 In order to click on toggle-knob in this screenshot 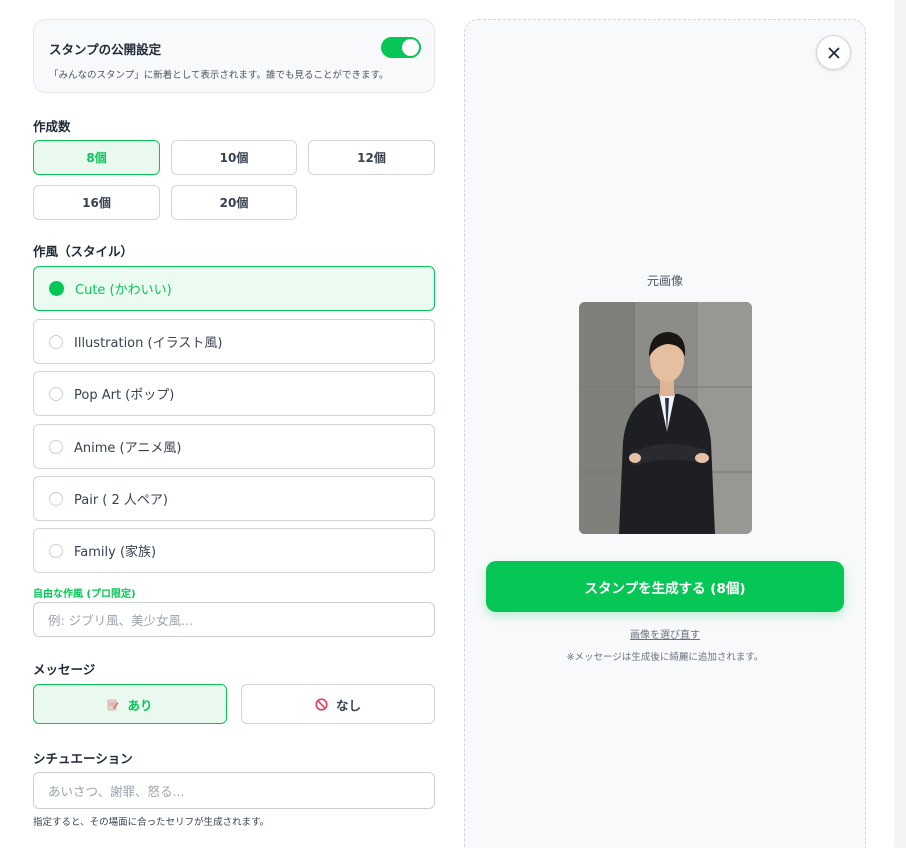, I will do `click(410, 47)`.